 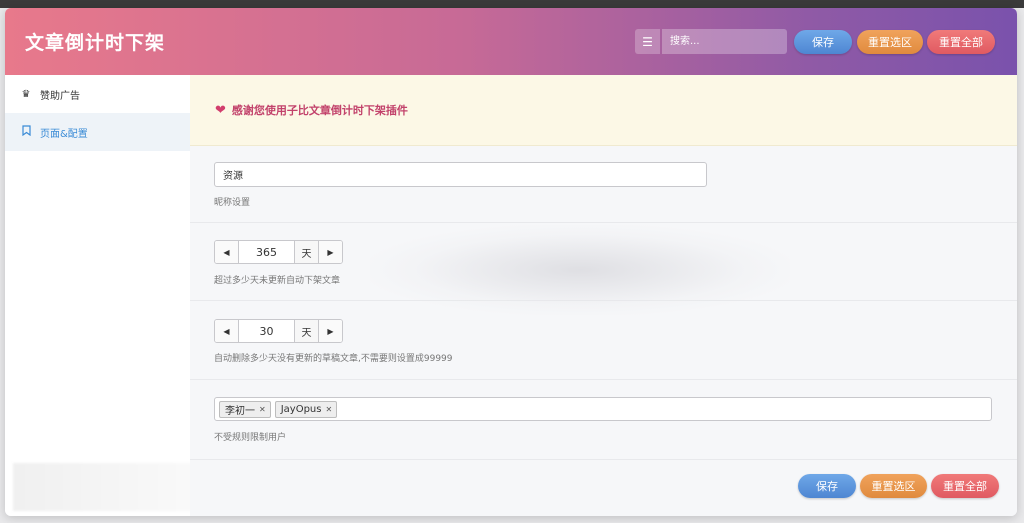 I want to click on nickname-input: 资源, so click(x=460, y=174).